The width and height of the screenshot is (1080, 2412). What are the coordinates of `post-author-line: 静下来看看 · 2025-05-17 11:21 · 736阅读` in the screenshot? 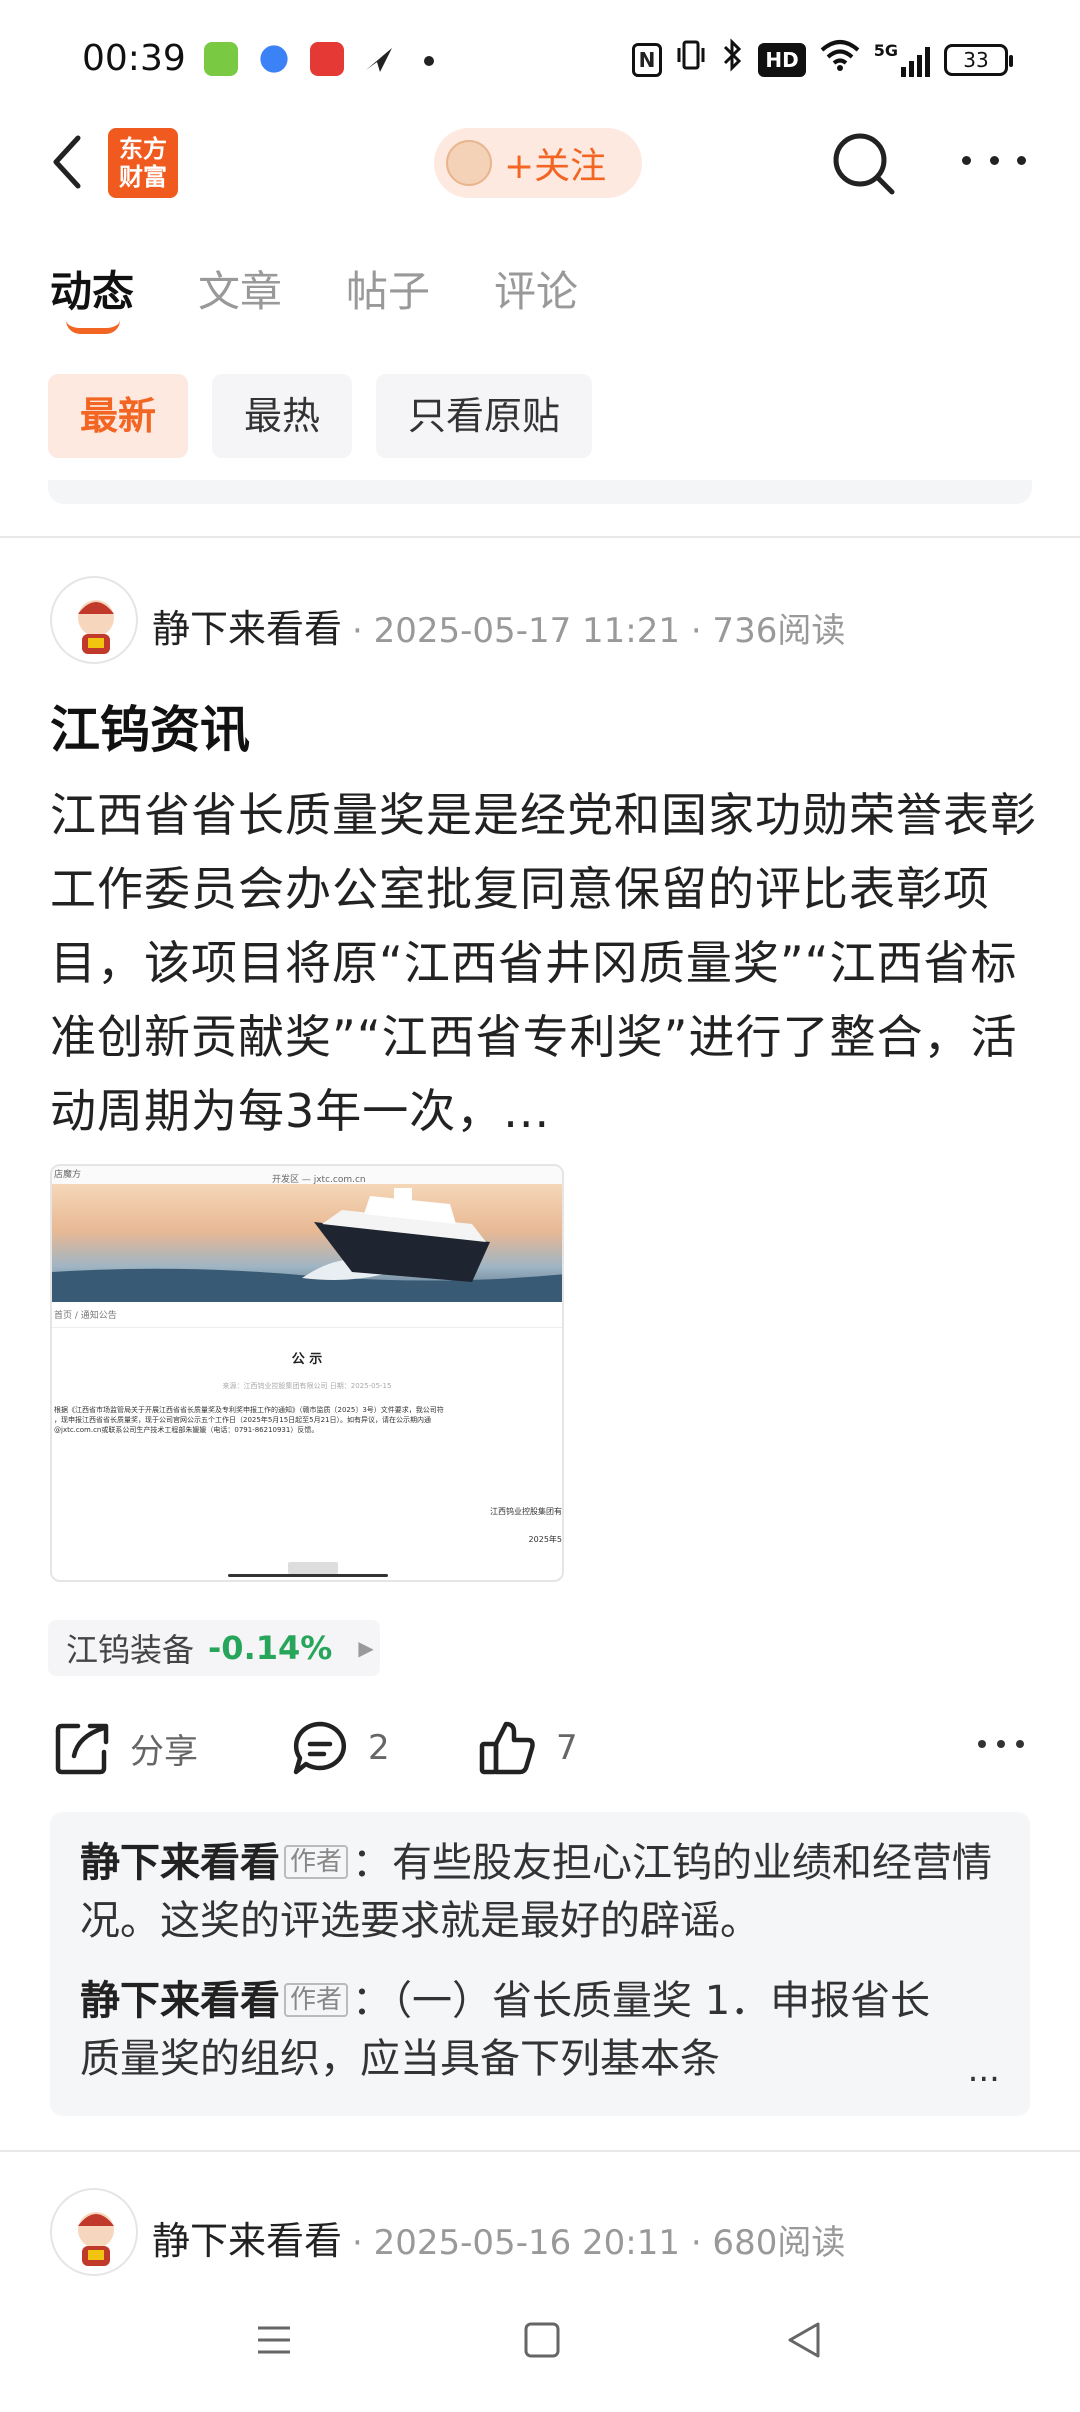 It's located at (498, 625).